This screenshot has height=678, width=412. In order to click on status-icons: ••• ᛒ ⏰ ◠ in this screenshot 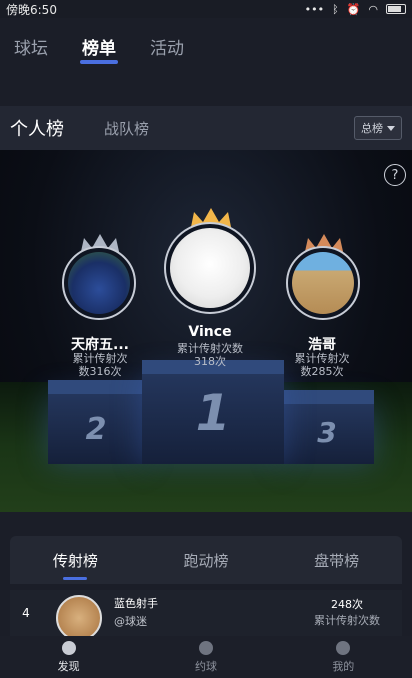, I will do `click(355, 9)`.